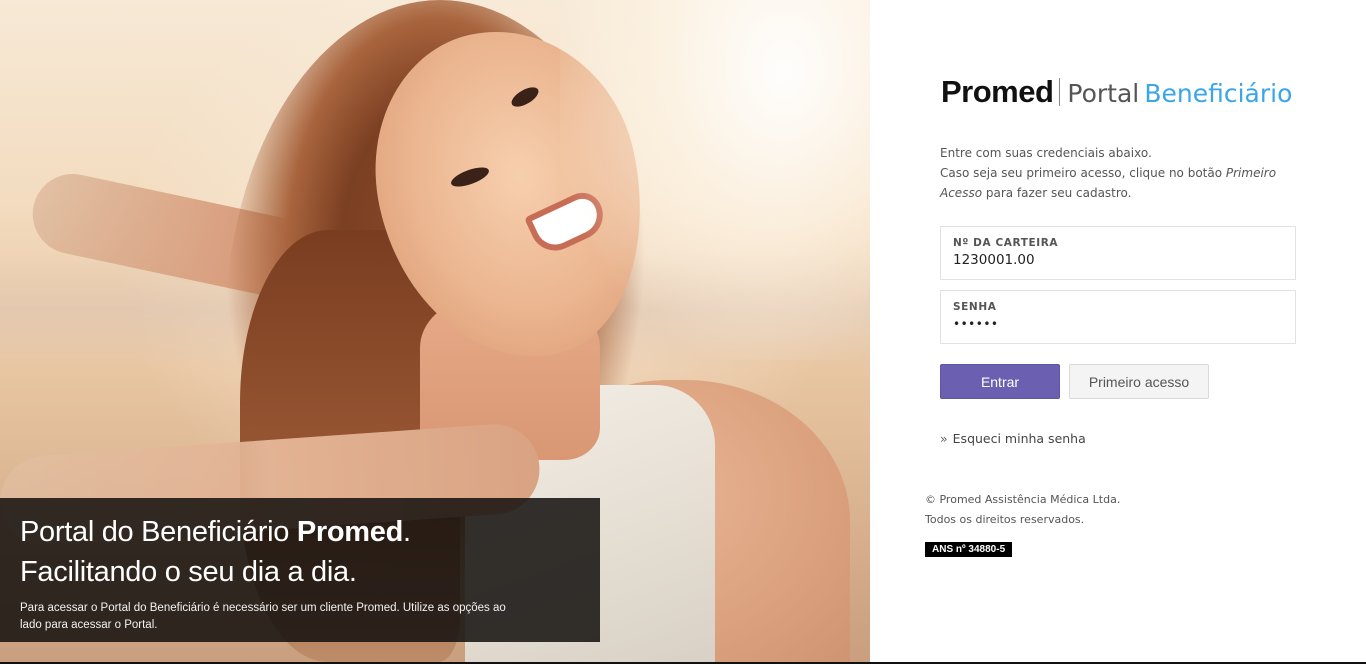  I want to click on hero-sunlight, so click(715, 180).